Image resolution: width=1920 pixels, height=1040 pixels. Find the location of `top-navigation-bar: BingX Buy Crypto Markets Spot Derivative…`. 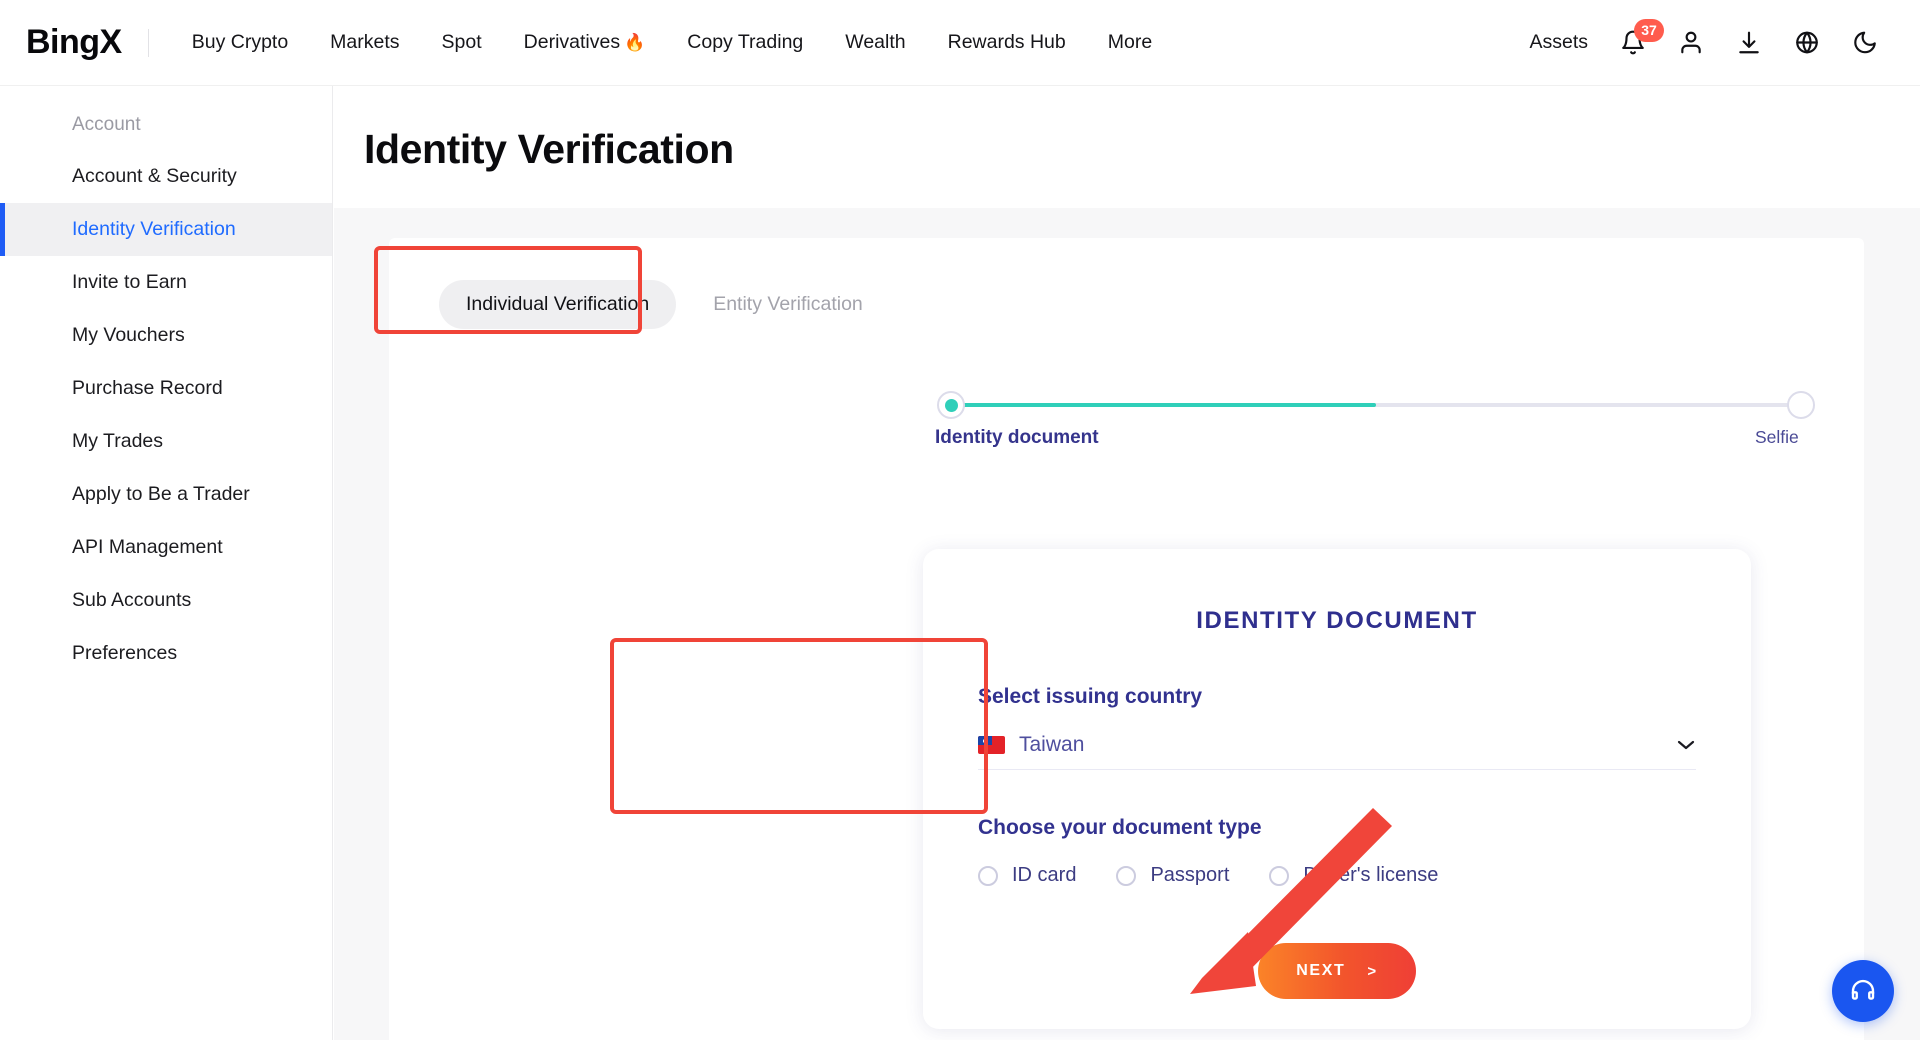

top-navigation-bar: BingX Buy Crypto Markets Spot Derivative… is located at coordinates (960, 43).